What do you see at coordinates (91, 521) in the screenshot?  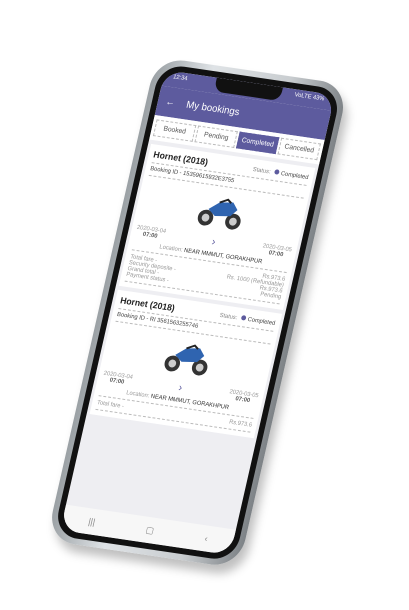 I see `recent-apps-icon: |||` at bounding box center [91, 521].